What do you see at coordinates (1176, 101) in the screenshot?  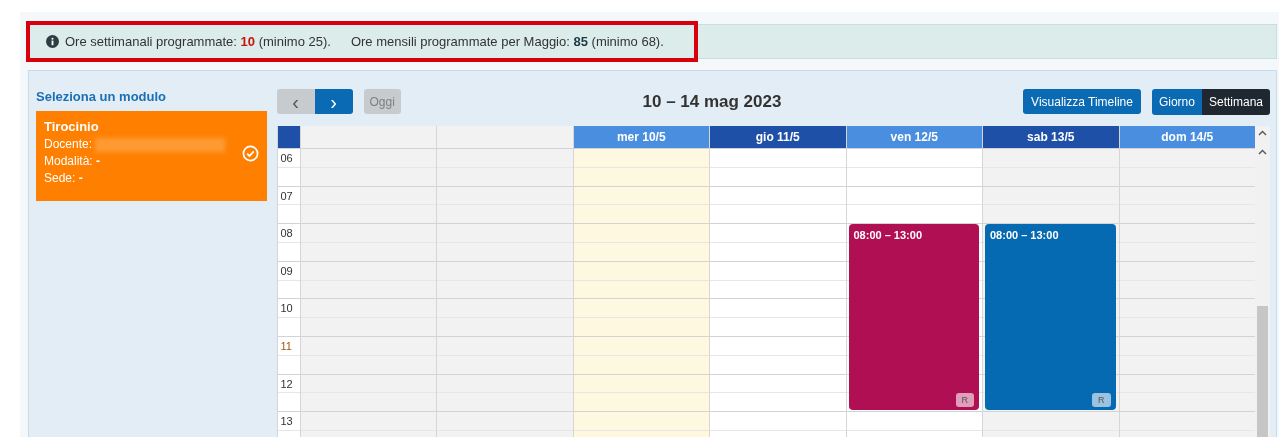 I see `view-tab: Giorno` at bounding box center [1176, 101].